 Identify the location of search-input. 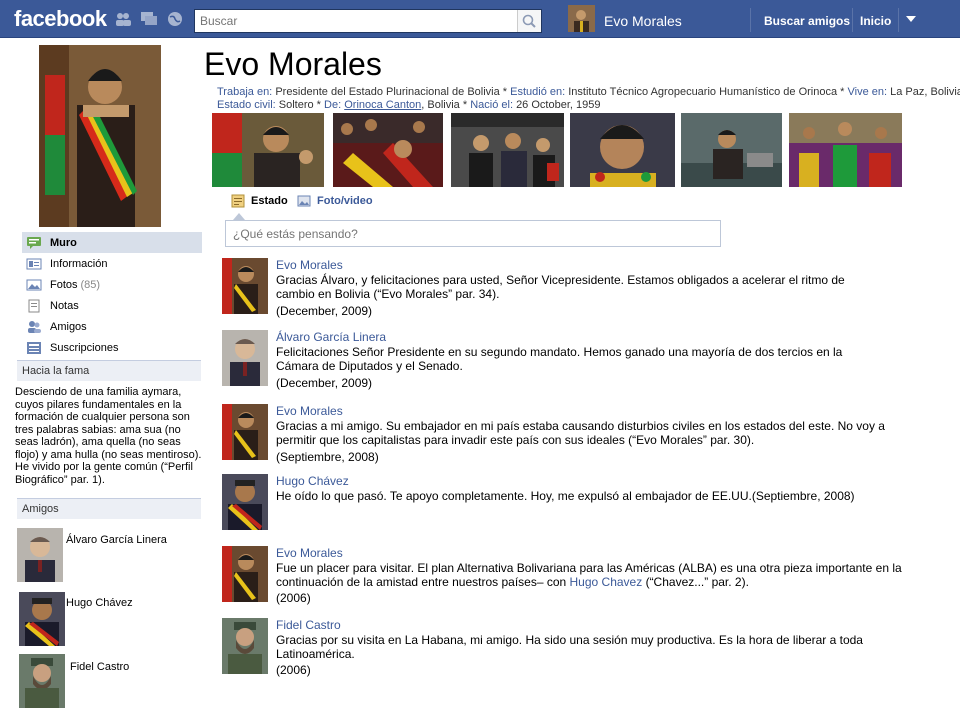
(355, 21).